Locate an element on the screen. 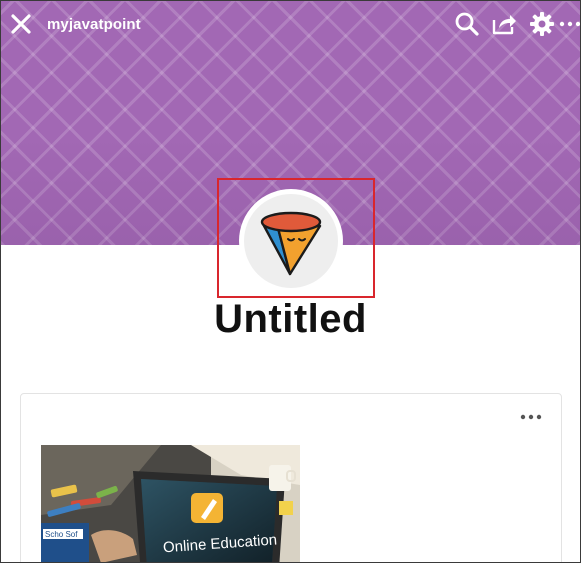 This screenshot has height=563, width=581. top-bar: myjavatpoint is located at coordinates (290, 25).